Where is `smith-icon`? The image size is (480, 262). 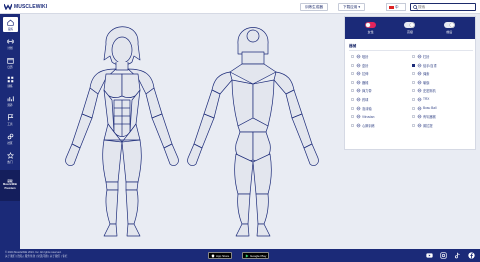
smith-icon is located at coordinates (419, 91).